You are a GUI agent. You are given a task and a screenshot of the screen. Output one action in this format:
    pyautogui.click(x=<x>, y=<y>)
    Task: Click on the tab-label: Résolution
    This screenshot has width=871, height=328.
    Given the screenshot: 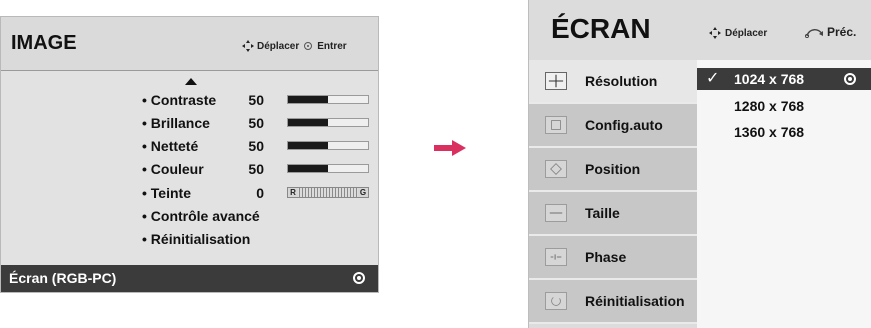 What is the action you would take?
    pyautogui.click(x=621, y=81)
    